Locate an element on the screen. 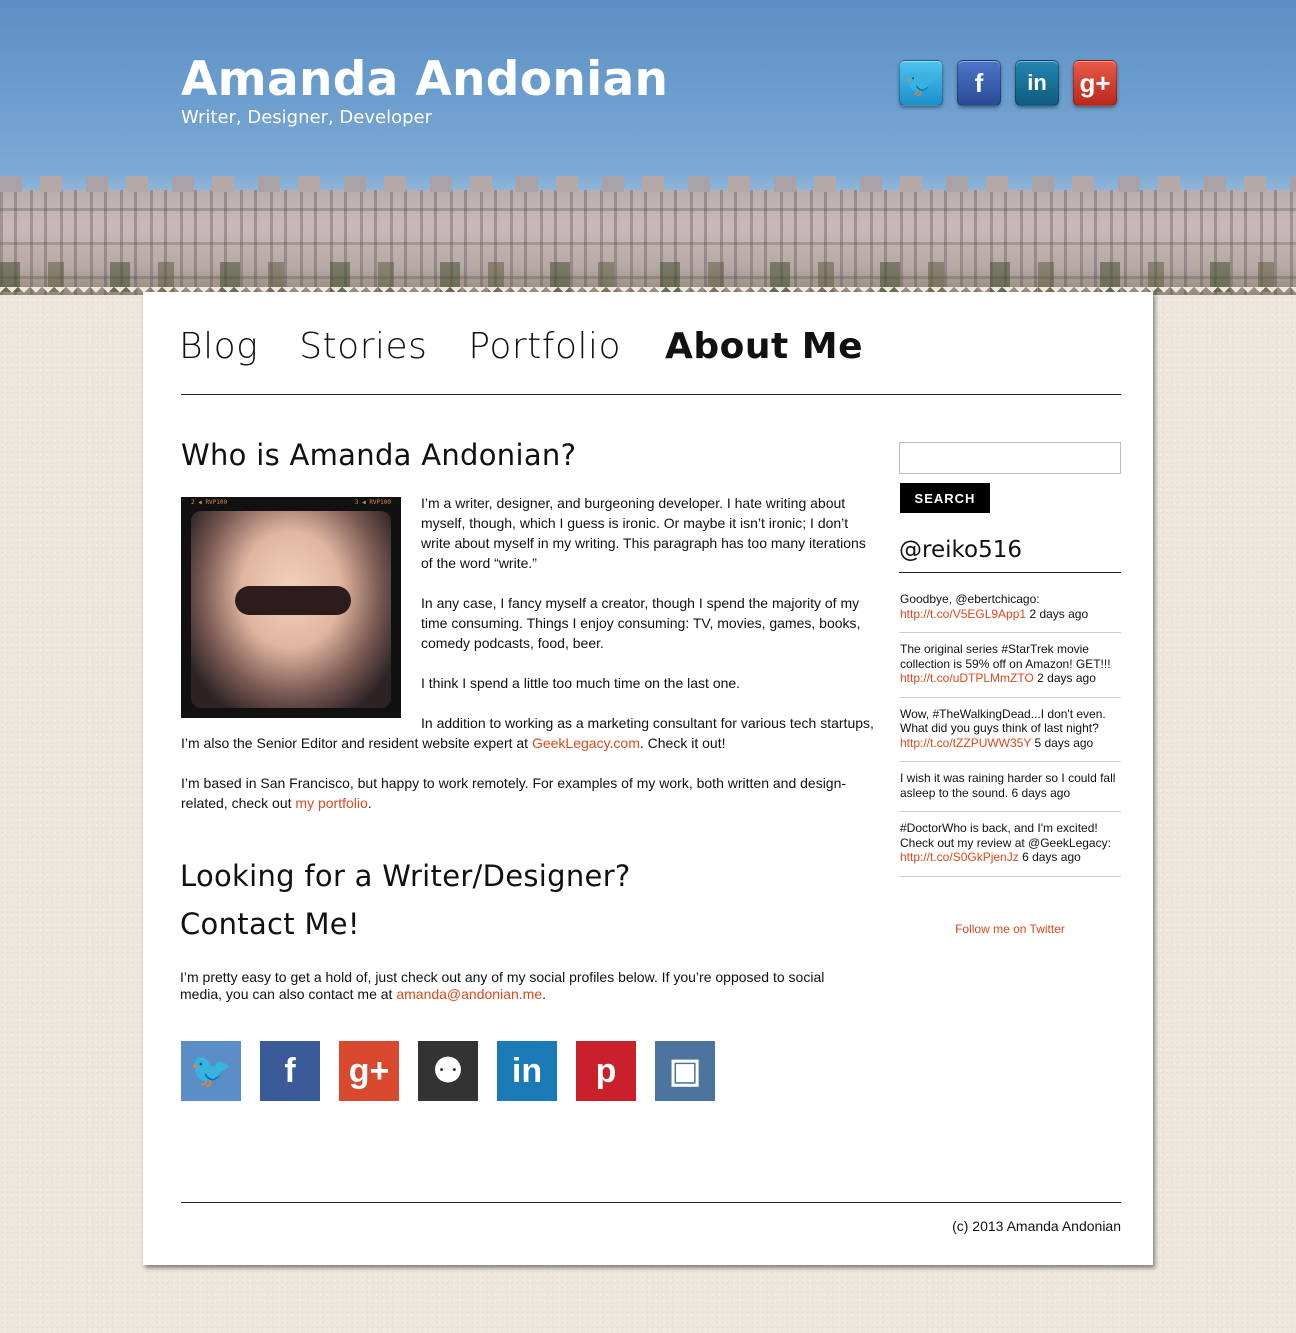 The width and height of the screenshot is (1296, 1333). twitter-handle: @reiko516 is located at coordinates (960, 550).